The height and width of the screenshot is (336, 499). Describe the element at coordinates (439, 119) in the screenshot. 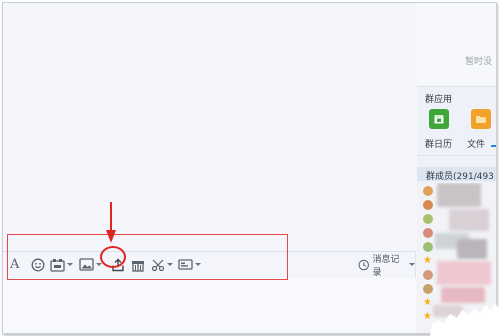

I see `calendar-icon` at that location.